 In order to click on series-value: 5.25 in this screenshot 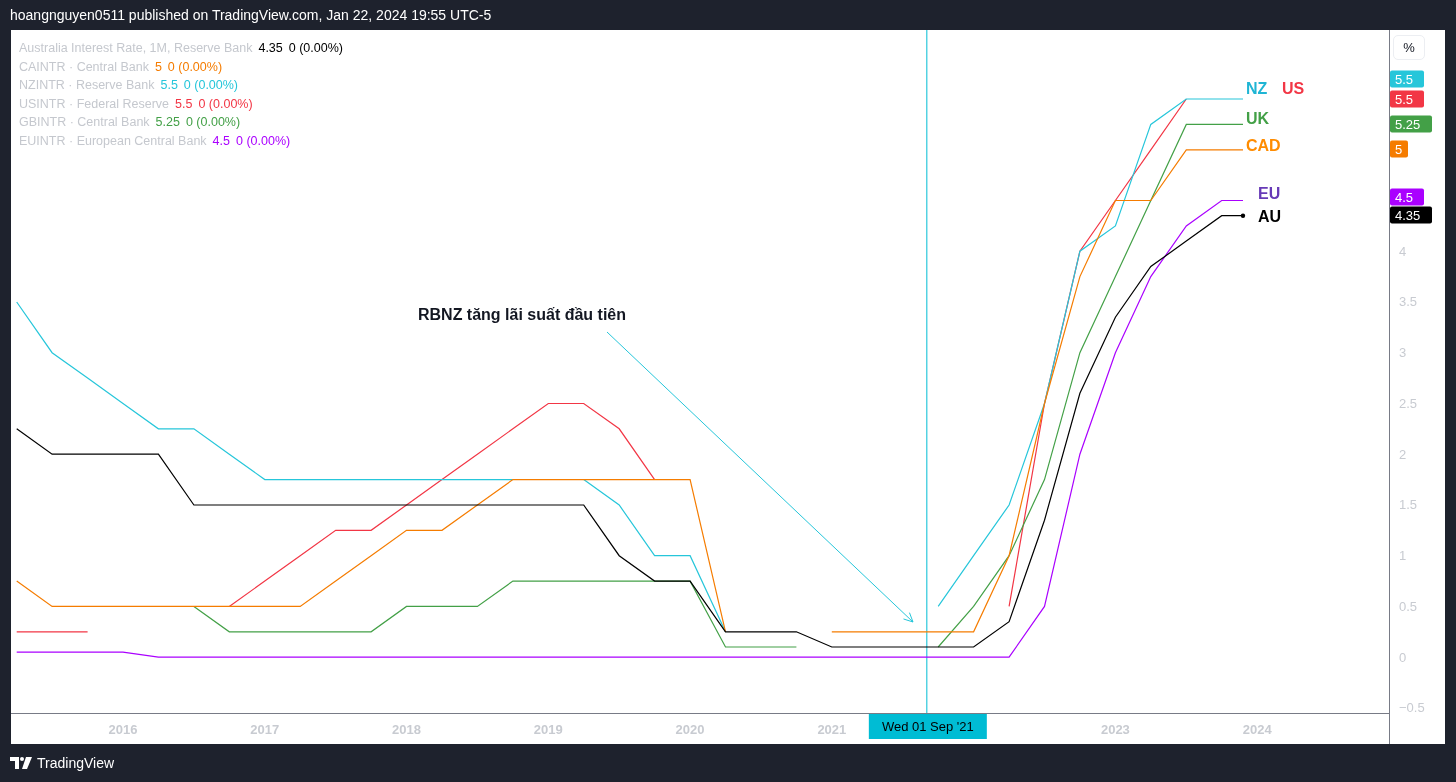, I will do `click(167, 122)`.